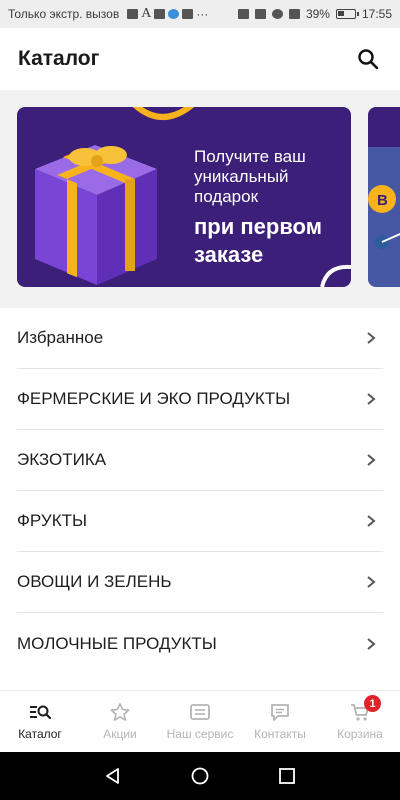  Describe the element at coordinates (60, 337) in the screenshot. I see `category-label: Избранное` at that location.